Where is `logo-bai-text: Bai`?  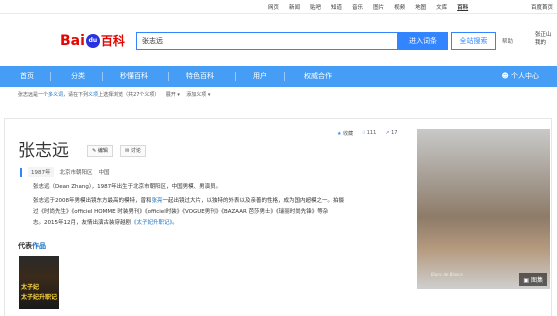
logo-bai-text: Bai is located at coordinates (72, 40).